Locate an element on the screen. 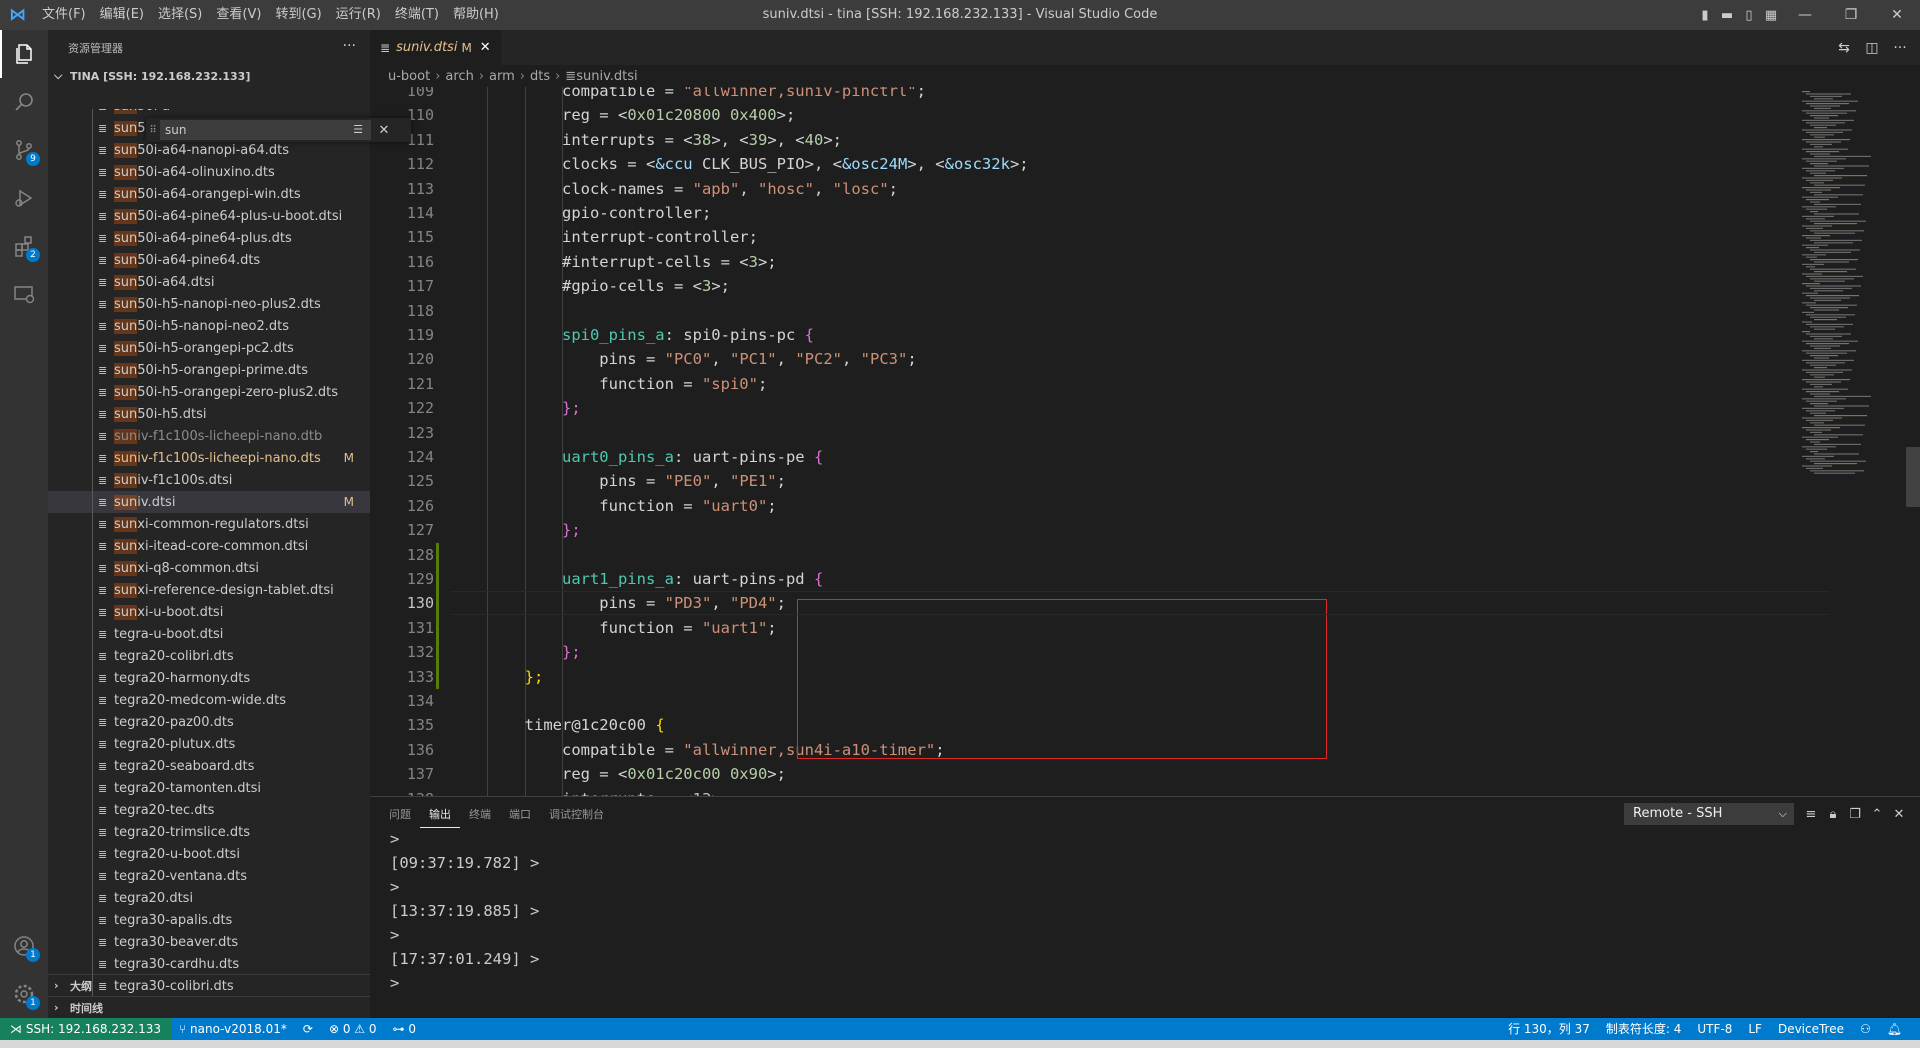 Image resolution: width=1920 pixels, height=1048 pixels. file-item: ≣ sun50i-a64.dtsi is located at coordinates (209, 282).